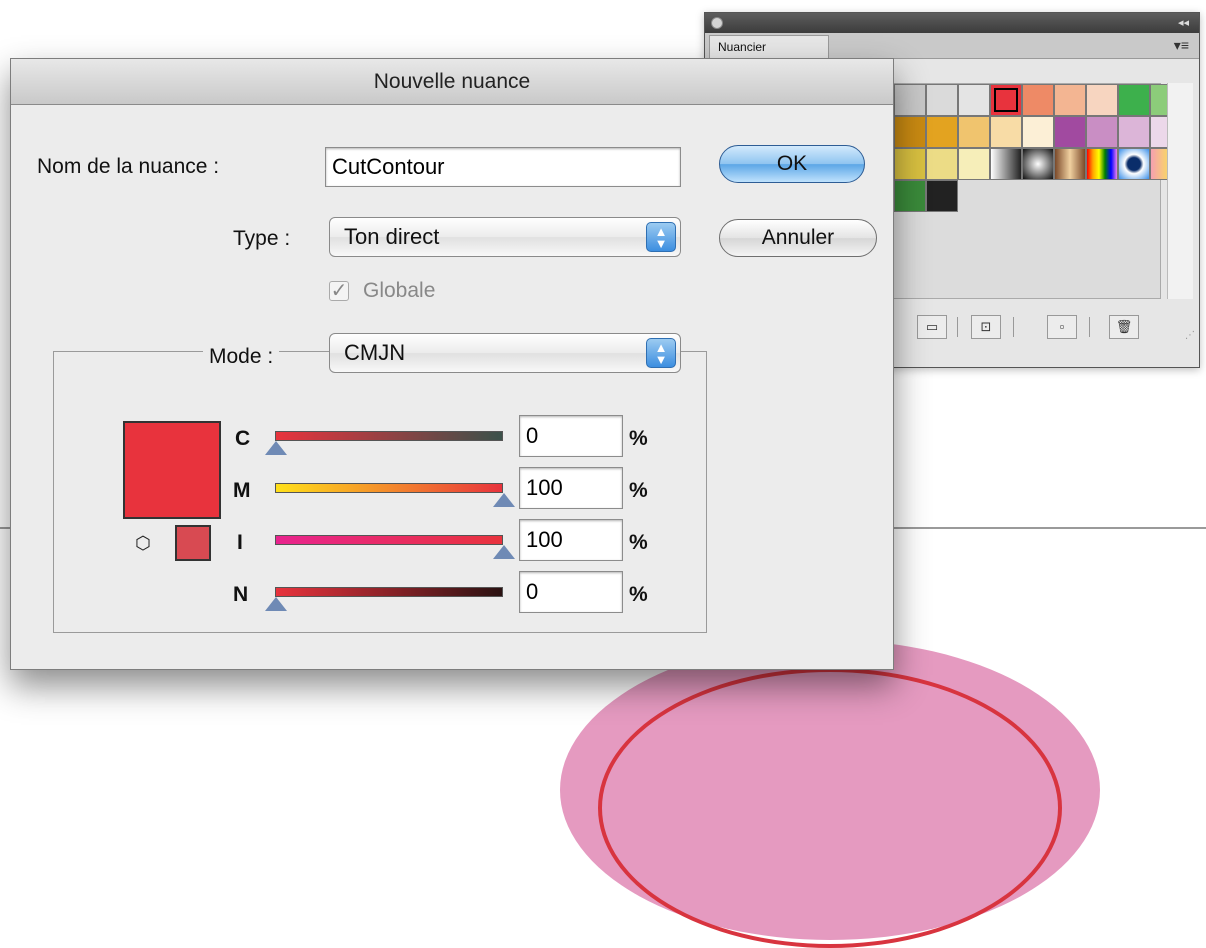 The image size is (1206, 948). I want to click on new-swatch-icon: ▫, so click(1062, 327).